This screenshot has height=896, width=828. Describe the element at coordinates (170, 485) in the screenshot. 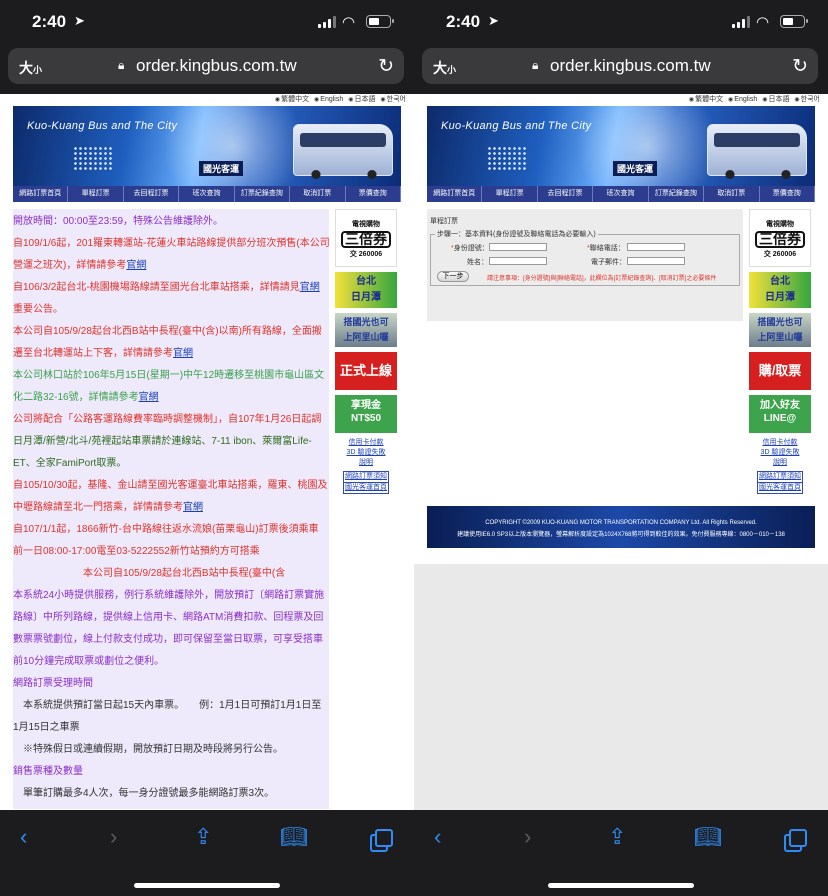

I see `notice-text: 自105/10/30起，基隆、金山請至國光客運臺北車站搭乘，羅東、桃園及` at that location.